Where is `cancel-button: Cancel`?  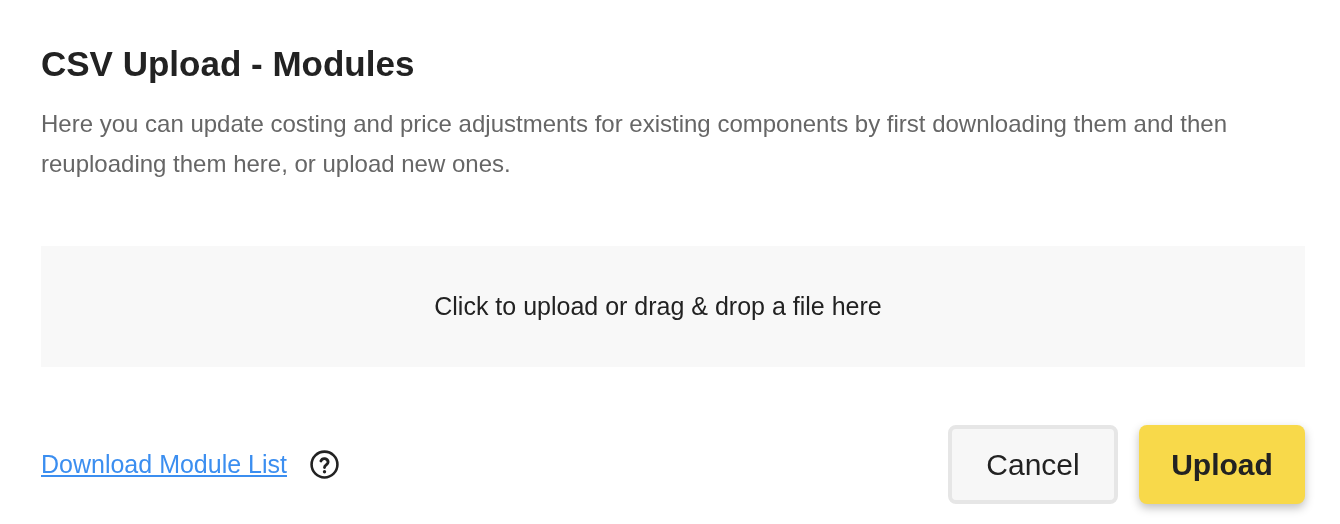
cancel-button: Cancel is located at coordinates (1033, 464).